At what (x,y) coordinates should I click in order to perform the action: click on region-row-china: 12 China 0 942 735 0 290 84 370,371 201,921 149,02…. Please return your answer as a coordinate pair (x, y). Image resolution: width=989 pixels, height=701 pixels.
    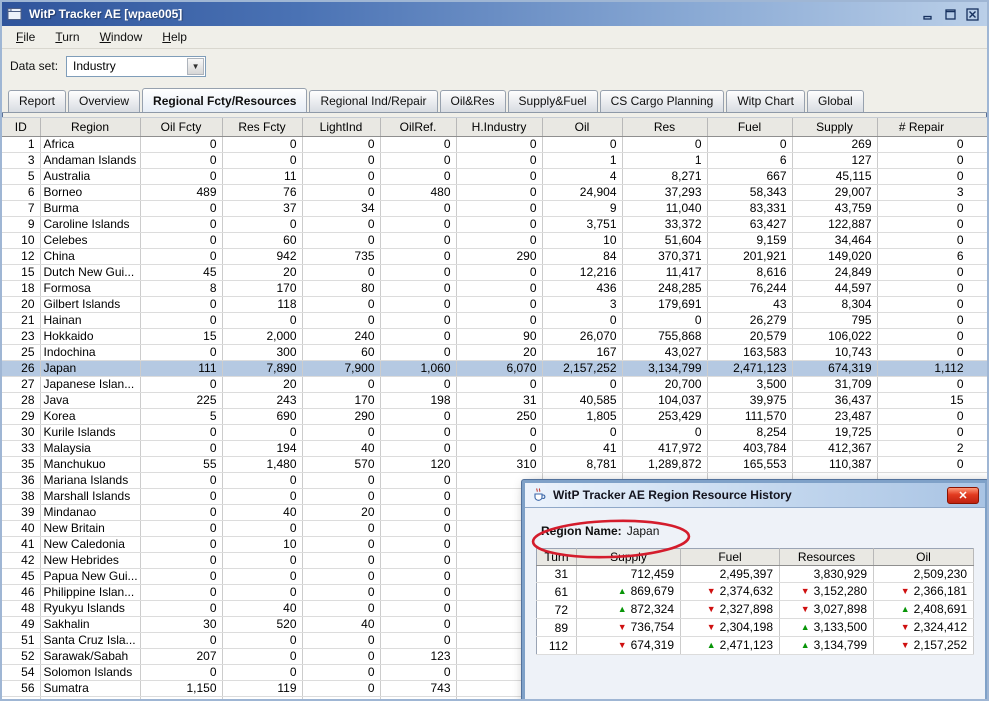
    Looking at the image, I should click on (494, 256).